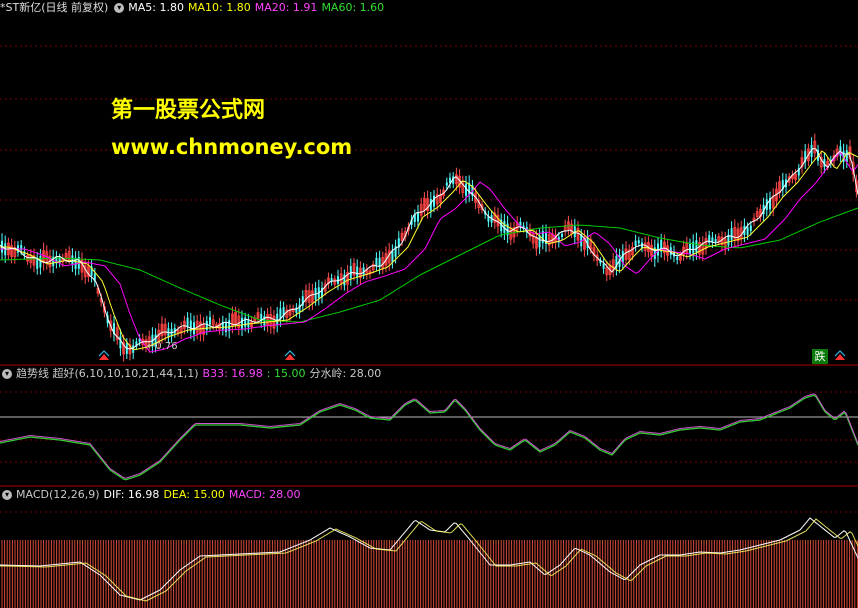  Describe the element at coordinates (162, 346) in the screenshot. I see `low-price-label: ←0.76` at that location.